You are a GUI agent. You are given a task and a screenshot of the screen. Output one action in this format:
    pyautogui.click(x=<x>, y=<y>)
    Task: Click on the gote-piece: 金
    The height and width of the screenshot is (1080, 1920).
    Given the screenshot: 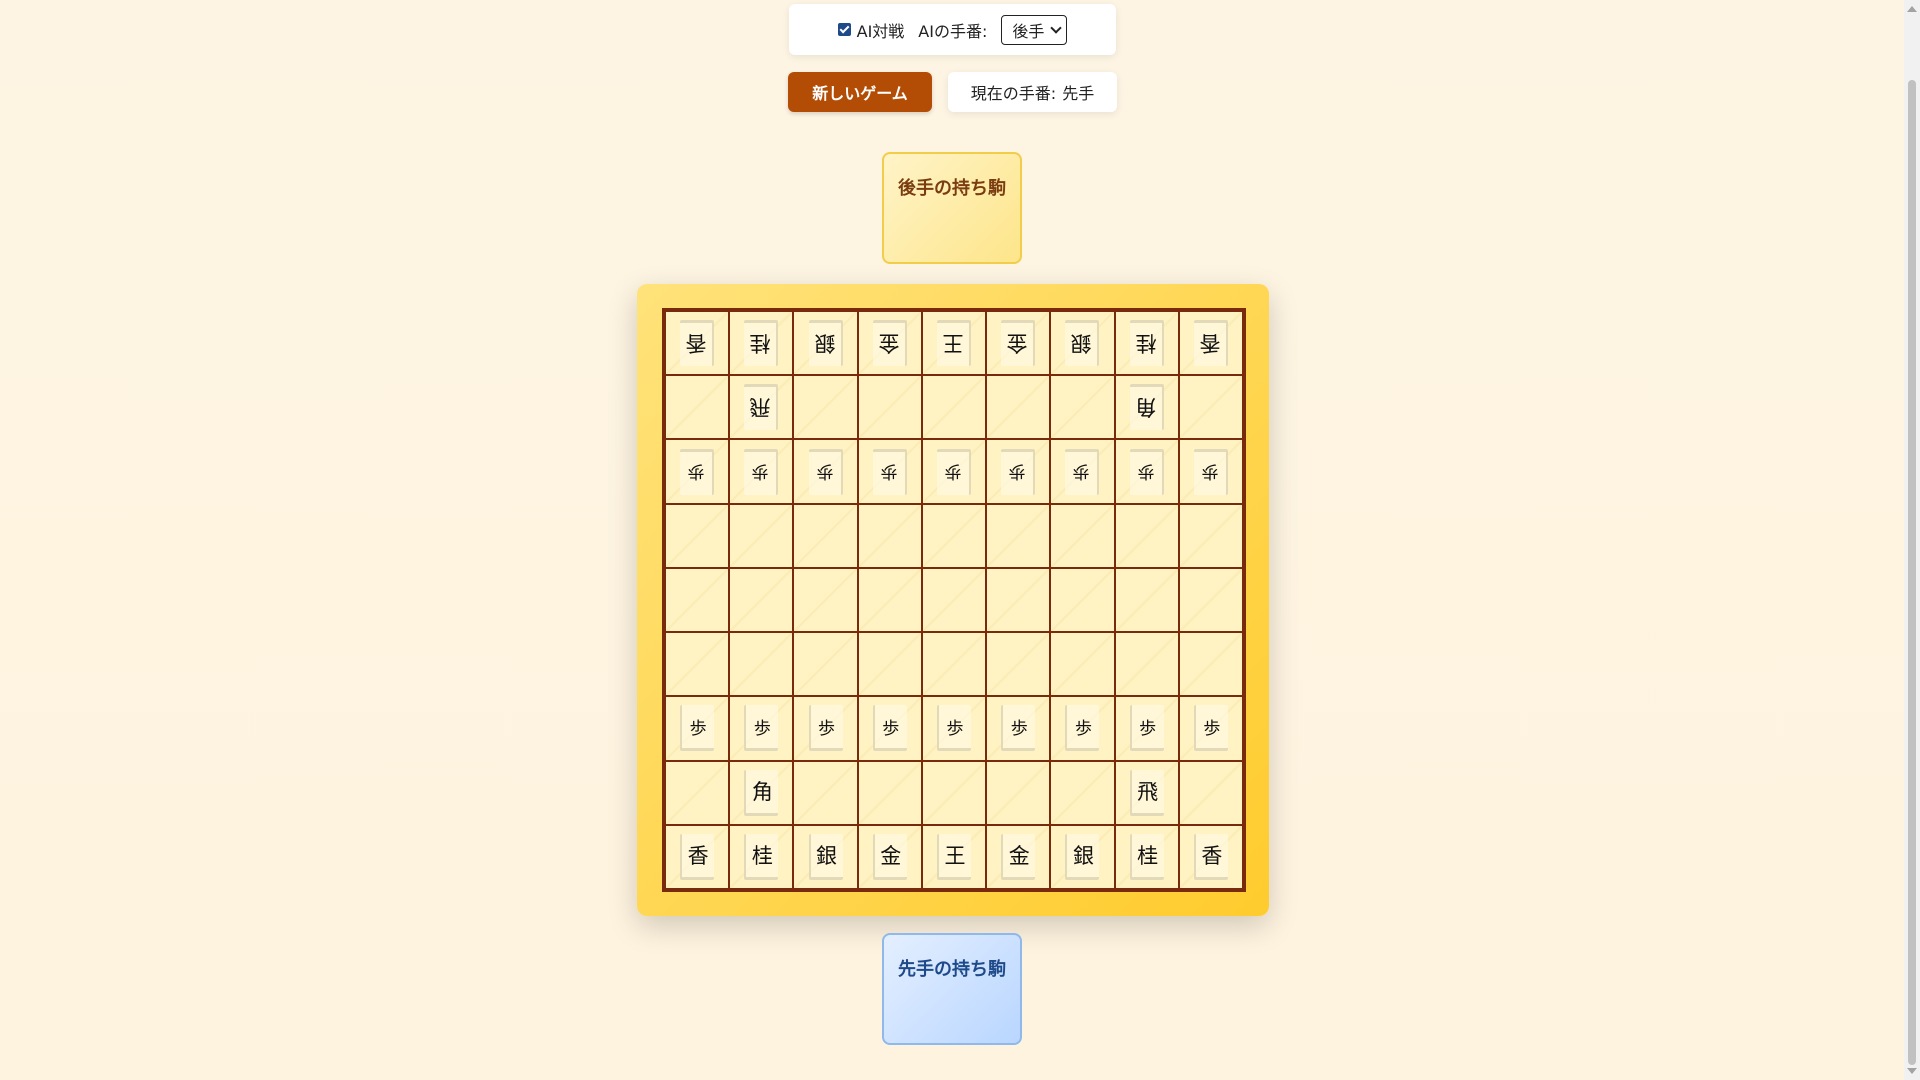 What is the action you would take?
    pyautogui.click(x=889, y=343)
    